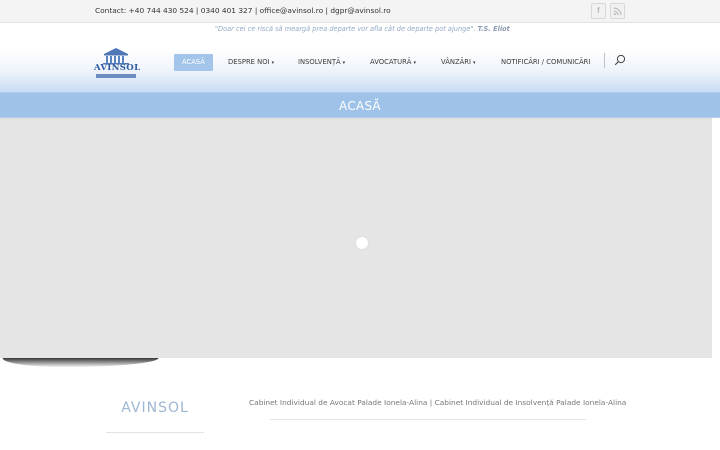 This screenshot has width=720, height=450. I want to click on footer-brand: AVINSOL, so click(155, 408).